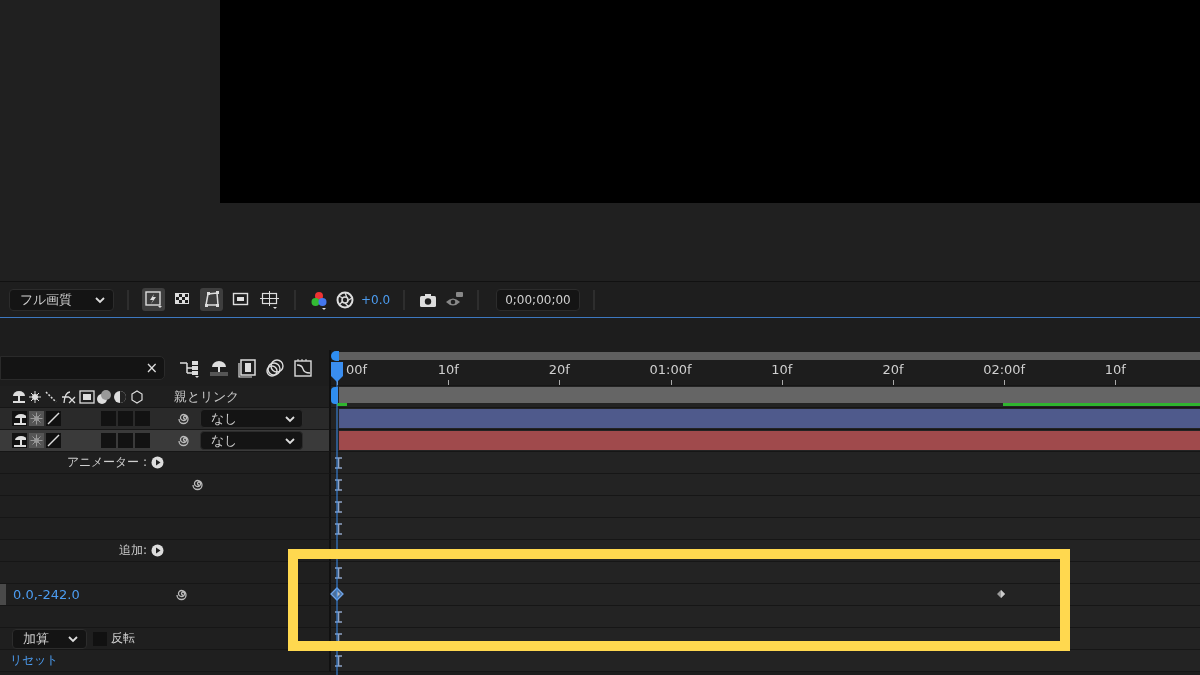  I want to click on column-header: 親とリンク, so click(206, 396).